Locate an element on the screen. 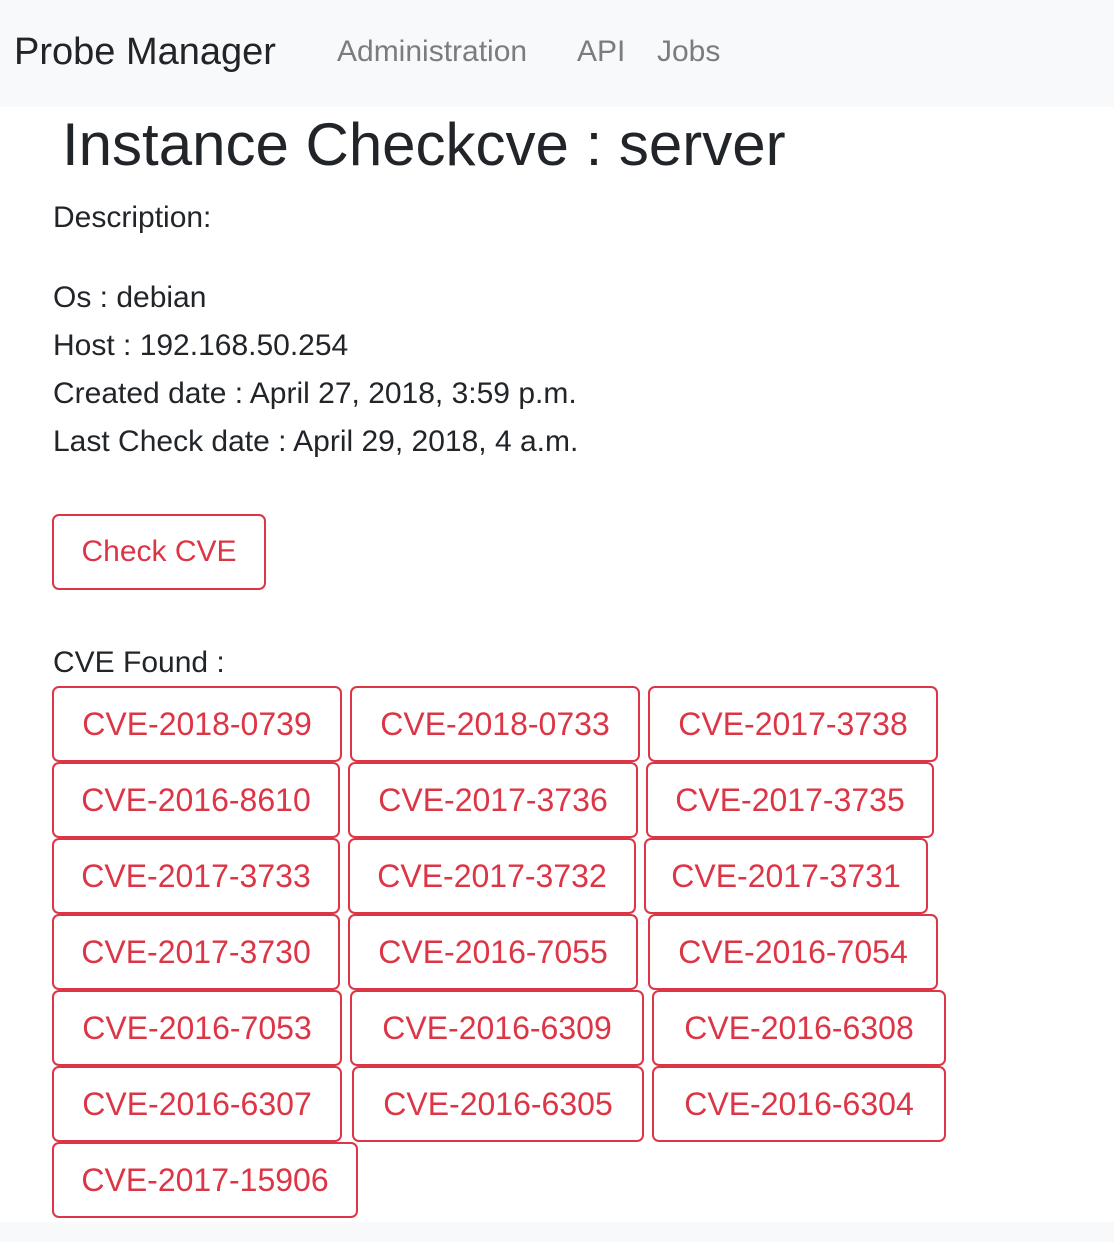 Image resolution: width=1114 pixels, height=1242 pixels. cve-button: CVE-2018-0733 is located at coordinates (495, 724).